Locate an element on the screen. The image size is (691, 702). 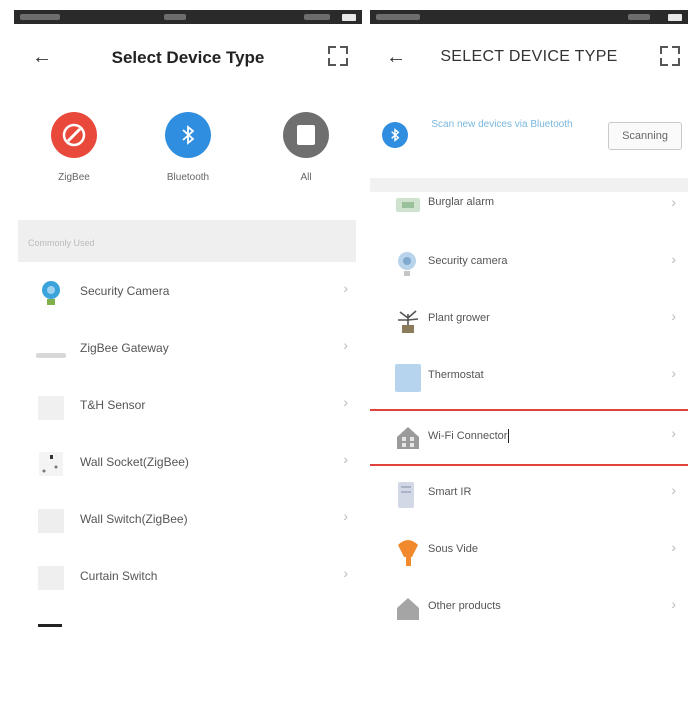
item-label: ZigBee Gateway is located at coordinates (124, 348).